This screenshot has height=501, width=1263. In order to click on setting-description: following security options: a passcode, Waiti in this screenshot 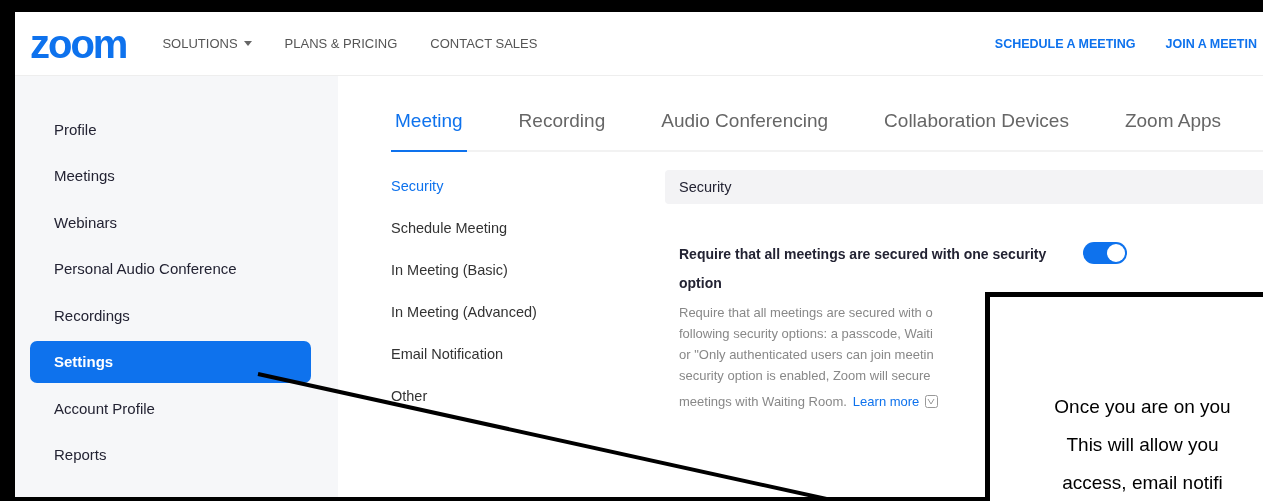, I will do `click(806, 334)`.